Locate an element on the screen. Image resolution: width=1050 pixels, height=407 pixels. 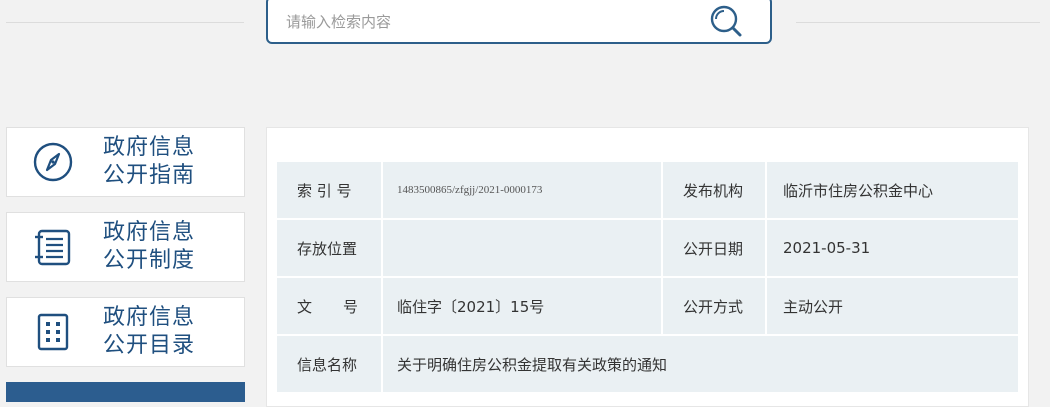
location-label: 存放位置 is located at coordinates (329, 248).